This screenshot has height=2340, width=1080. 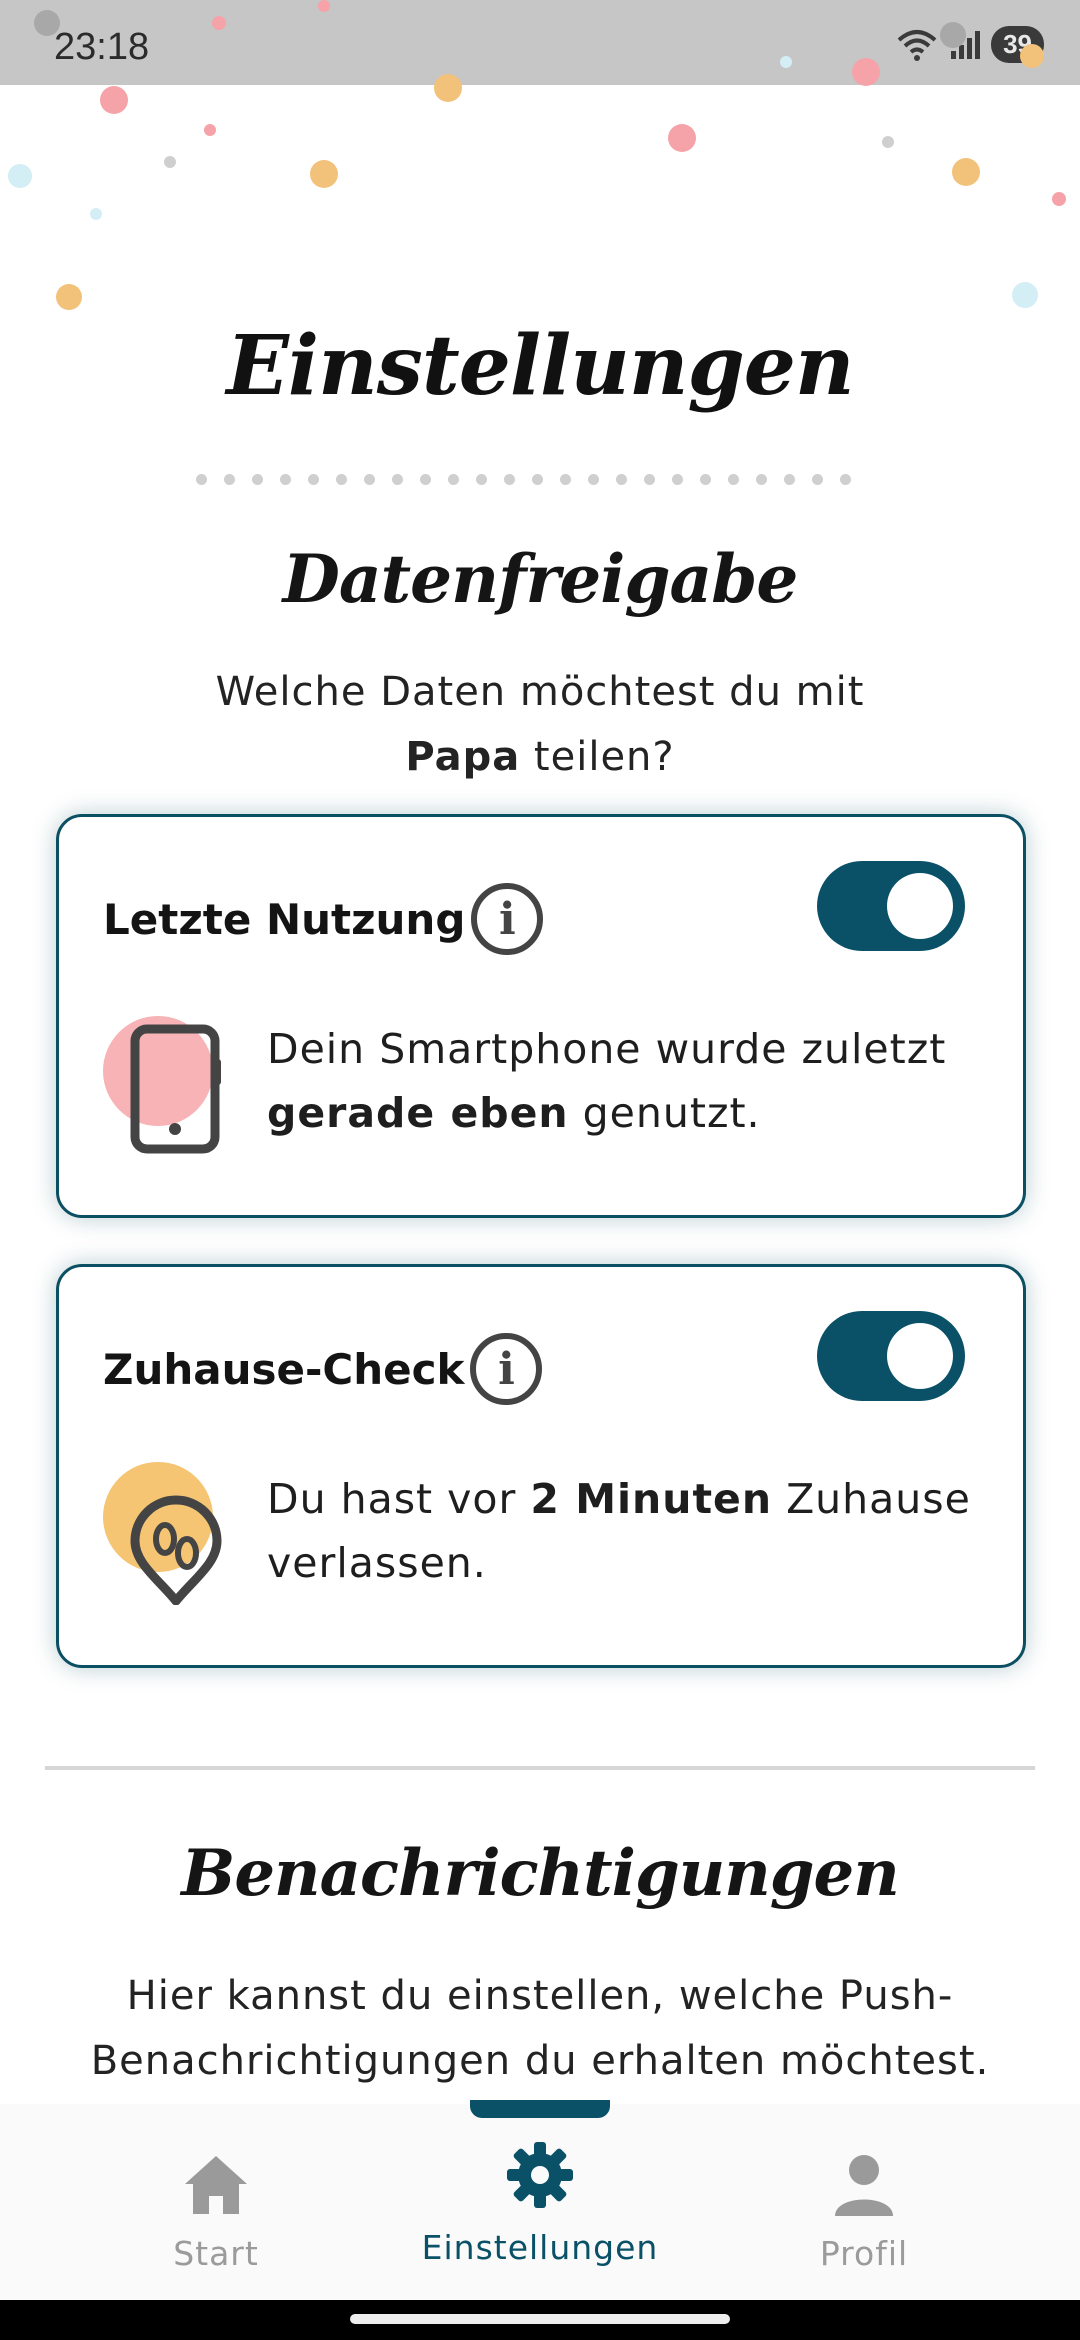 I want to click on card-title-row: Zuhause-Check i, so click(x=323, y=1369).